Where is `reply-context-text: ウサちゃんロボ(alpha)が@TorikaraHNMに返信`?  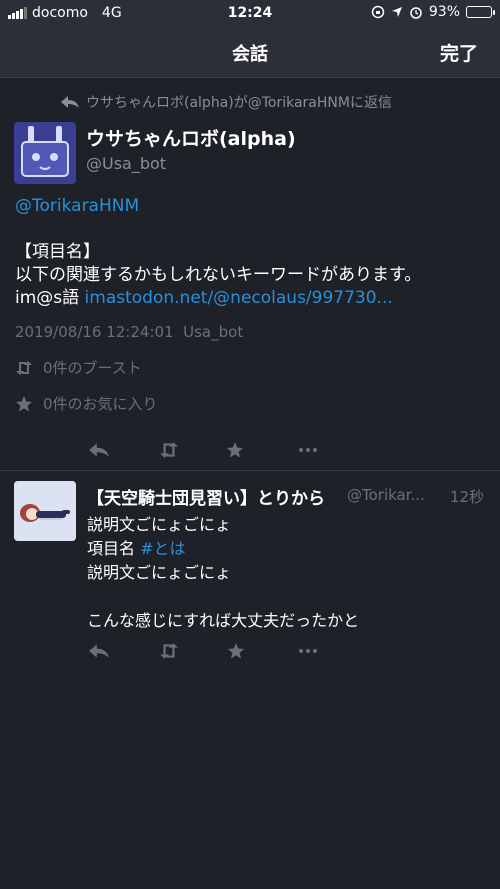 reply-context-text: ウサちゃんロボ(alpha)が@TorikaraHNMに返信 is located at coordinates (239, 103).